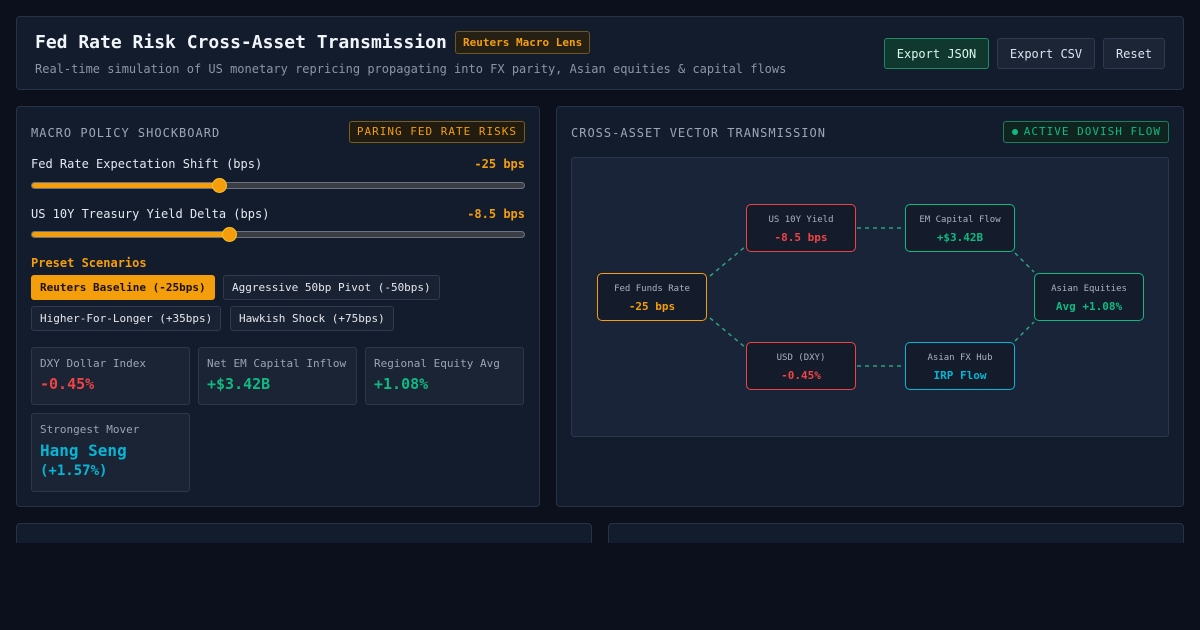 Image resolution: width=1200 pixels, height=630 pixels. What do you see at coordinates (960, 228) in the screenshot?
I see `node-em-capital-flow: EM Capital Flow +$3.42B` at bounding box center [960, 228].